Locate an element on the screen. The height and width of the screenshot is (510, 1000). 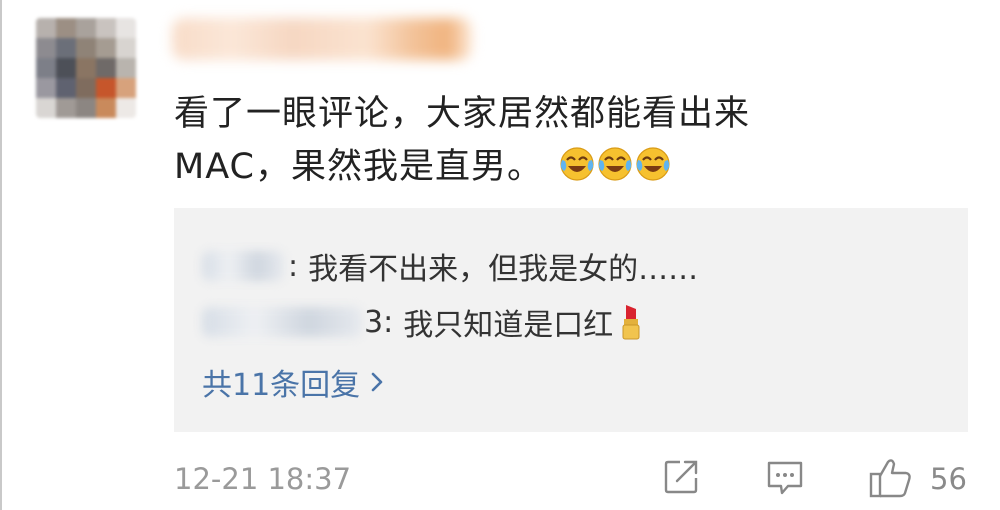
comment-line-2: MAC，果然我是直男。 is located at coordinates (534, 169).